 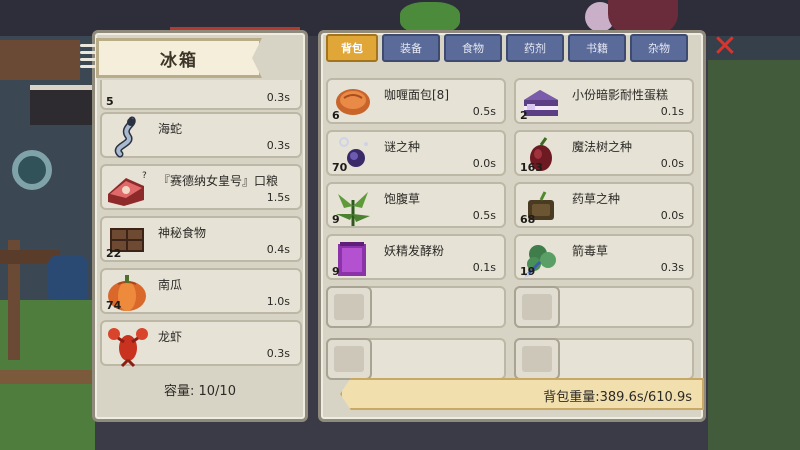 I want to click on item-count: 2, so click(x=524, y=115).